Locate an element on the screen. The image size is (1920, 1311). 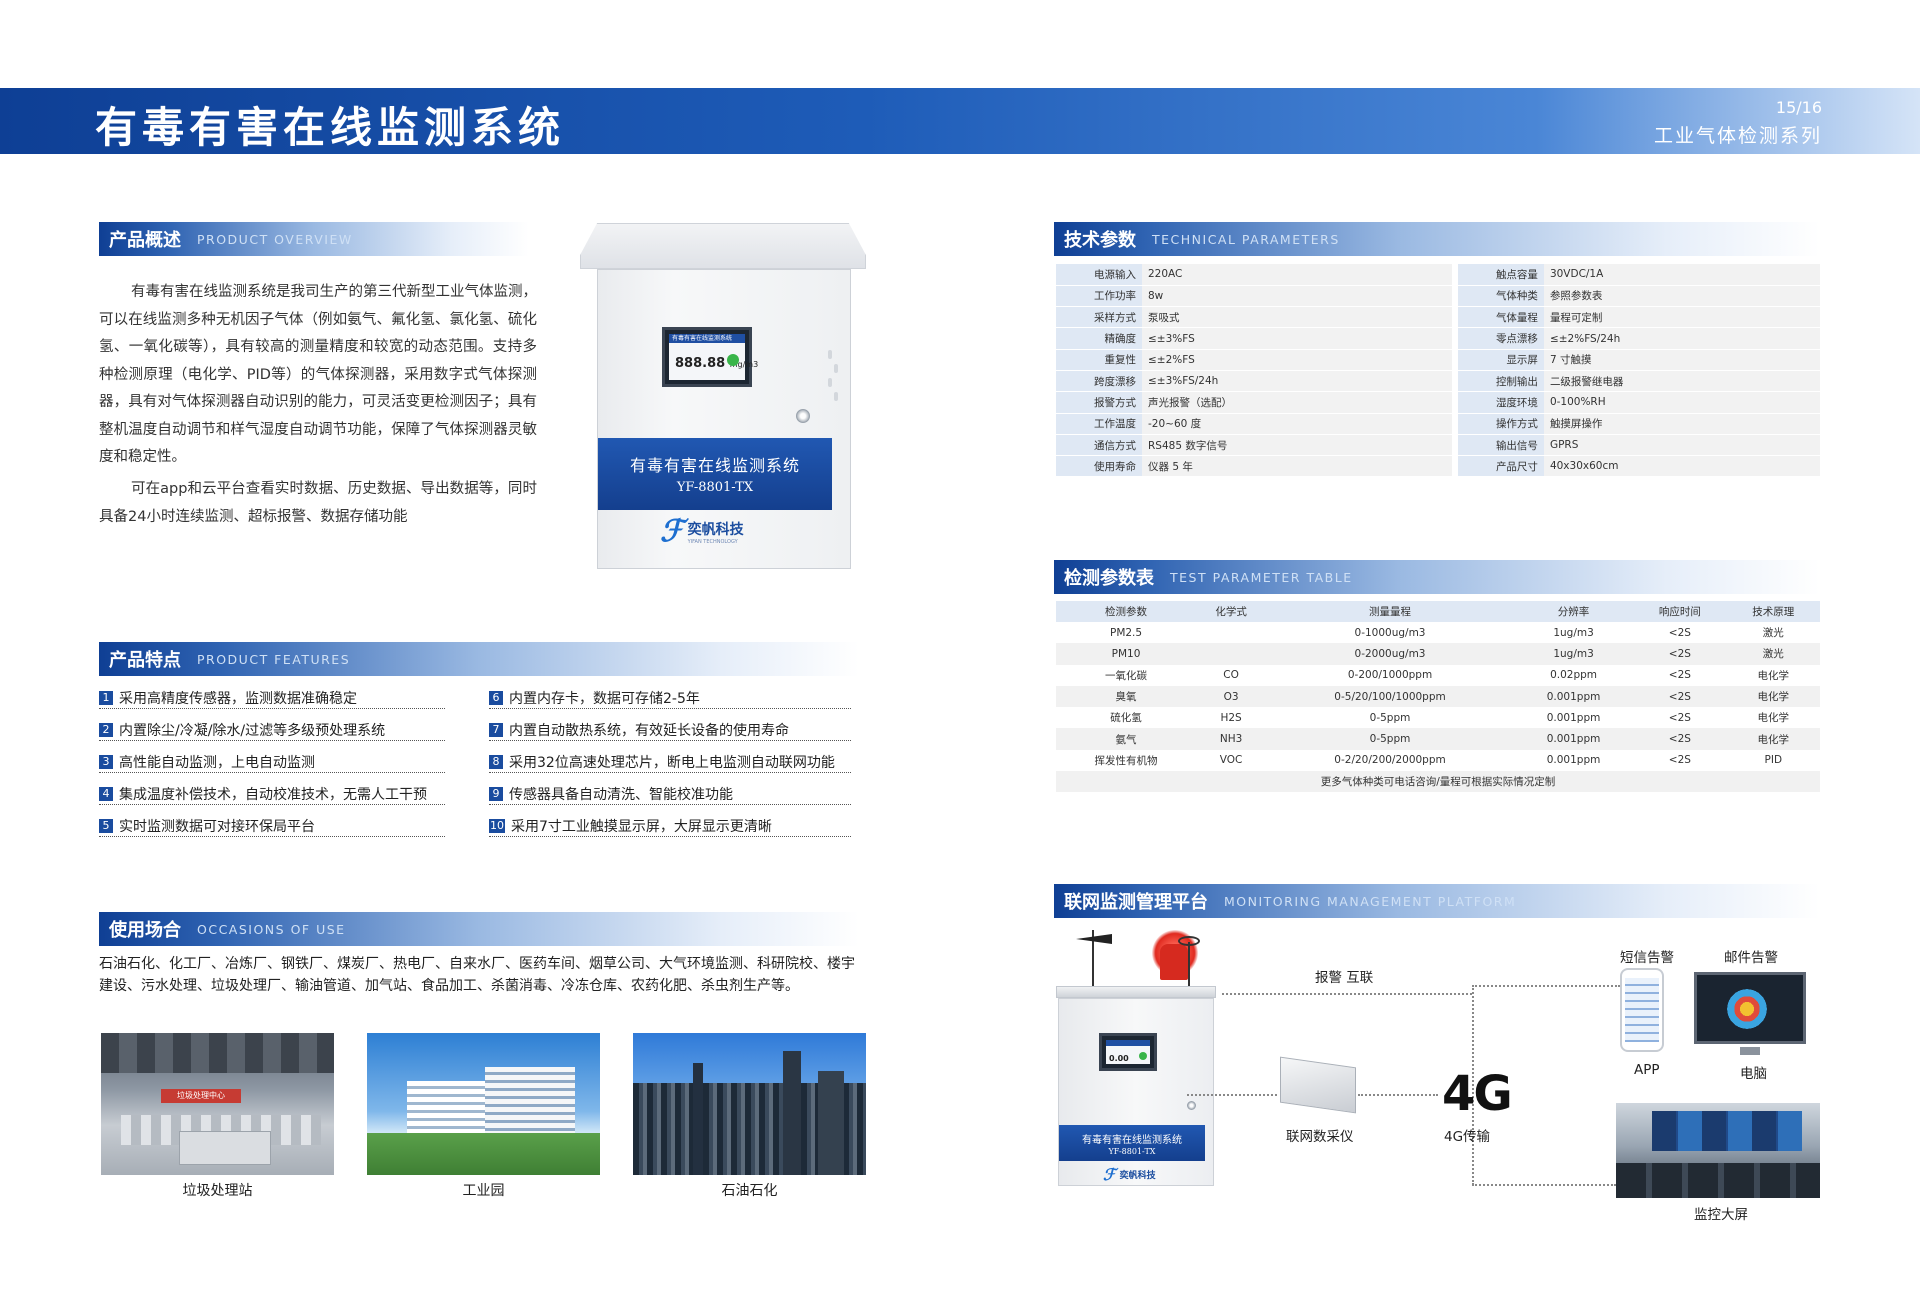
tech-title-en: TECHNICAL PARAMETERS is located at coordinates (1246, 239).